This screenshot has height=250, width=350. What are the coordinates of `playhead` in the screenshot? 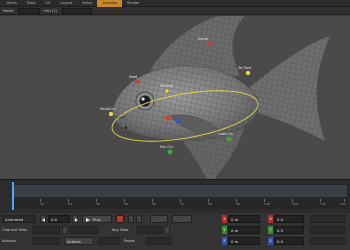 It's located at (13, 196).